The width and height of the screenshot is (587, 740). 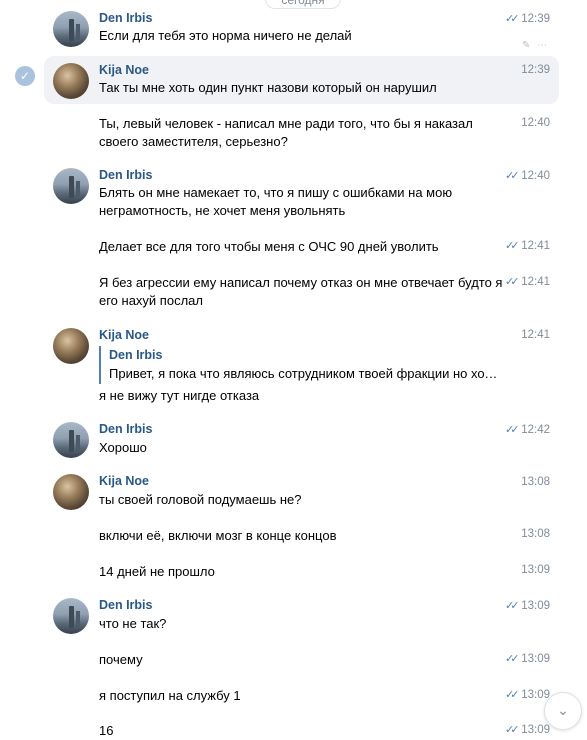 I want to click on message-text: что не так?, so click(x=133, y=623).